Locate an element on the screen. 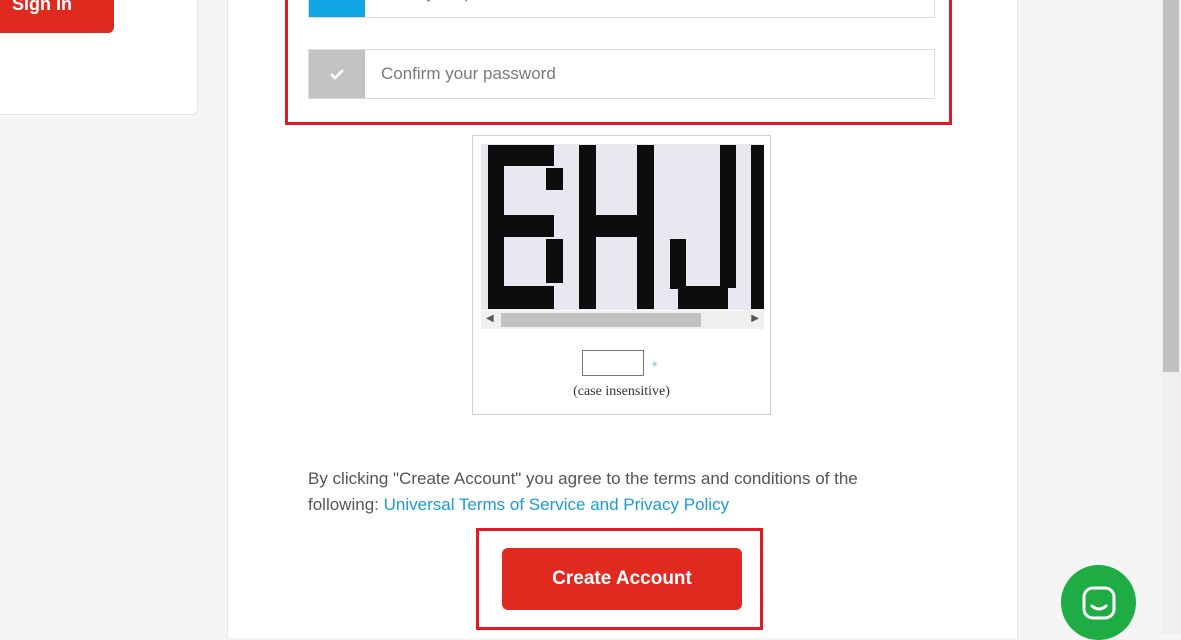 This screenshot has width=1181, height=640. sign-in-button: Sign In is located at coordinates (57, 16).